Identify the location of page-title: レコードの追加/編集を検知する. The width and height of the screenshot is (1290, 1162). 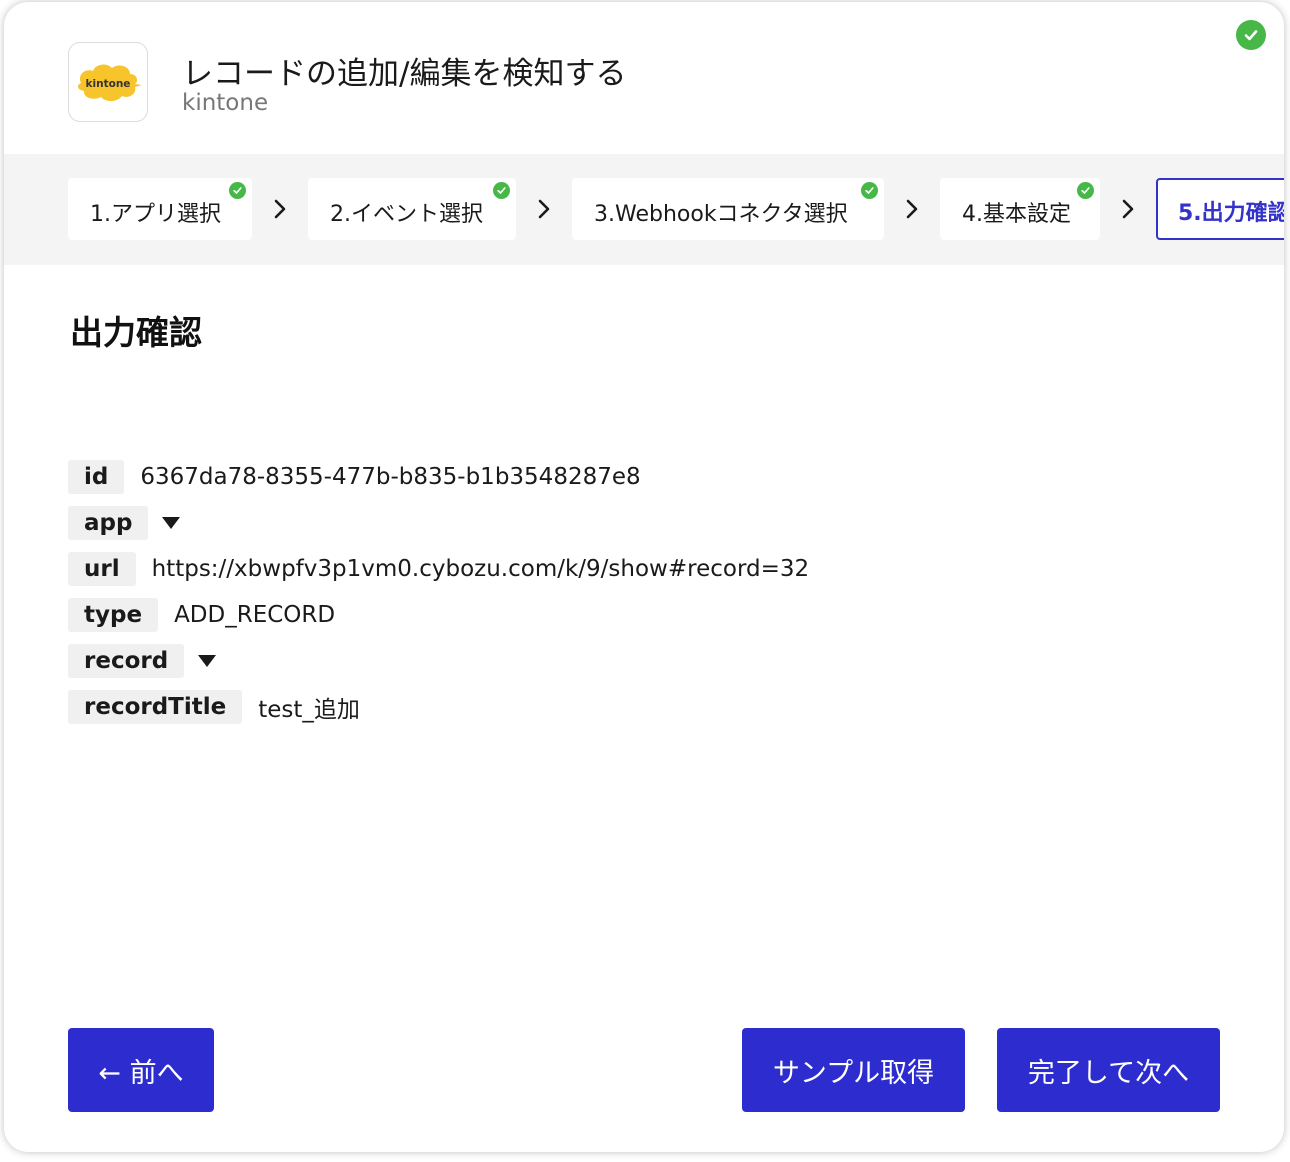
(404, 74).